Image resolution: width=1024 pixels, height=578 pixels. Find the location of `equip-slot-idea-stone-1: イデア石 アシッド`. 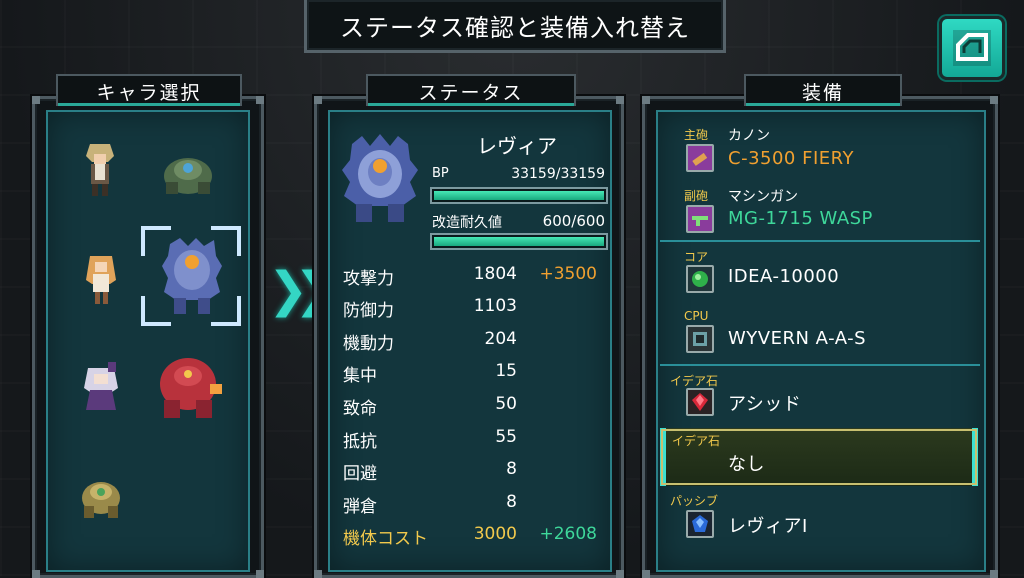

equip-slot-idea-stone-1: イデア石 アシッド is located at coordinates (819, 395).